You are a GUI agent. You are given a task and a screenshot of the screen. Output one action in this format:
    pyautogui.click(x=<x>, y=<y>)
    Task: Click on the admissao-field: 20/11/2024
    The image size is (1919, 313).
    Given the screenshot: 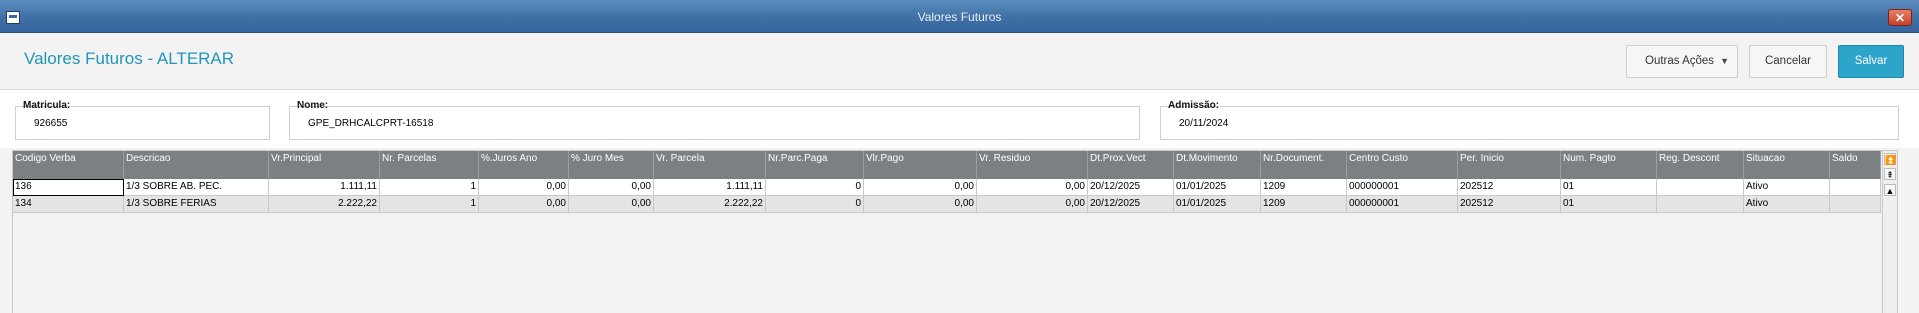 What is the action you would take?
    pyautogui.click(x=1529, y=123)
    